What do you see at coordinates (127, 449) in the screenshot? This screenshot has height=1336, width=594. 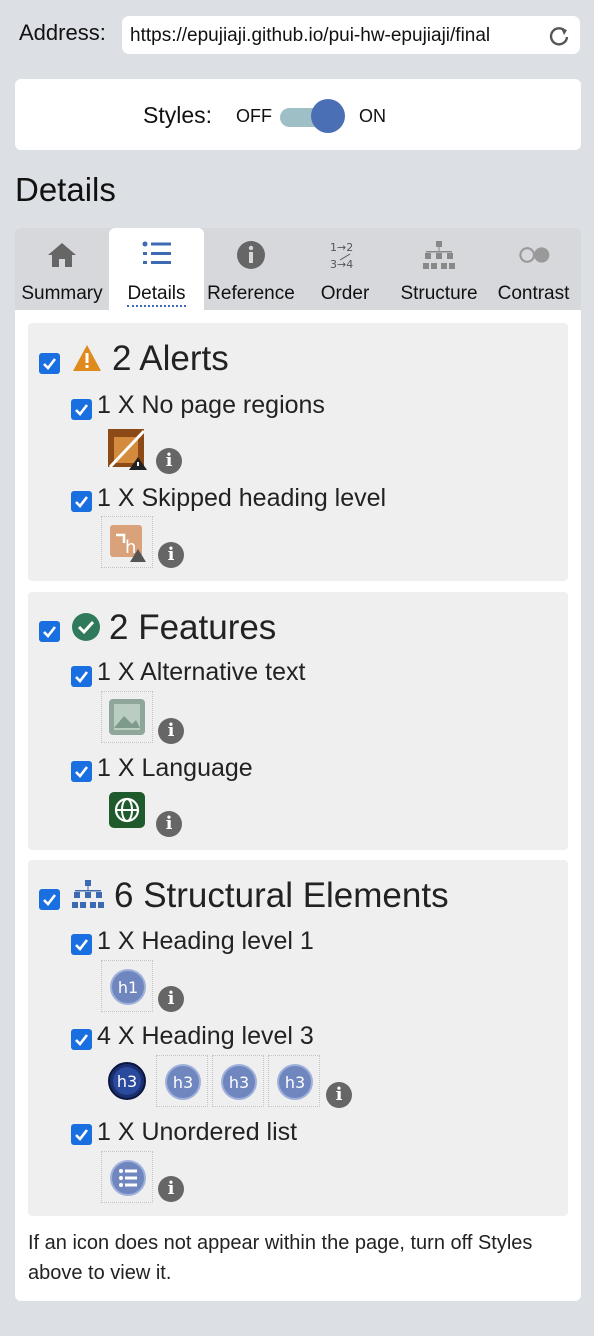 I see `no-regions-icon` at bounding box center [127, 449].